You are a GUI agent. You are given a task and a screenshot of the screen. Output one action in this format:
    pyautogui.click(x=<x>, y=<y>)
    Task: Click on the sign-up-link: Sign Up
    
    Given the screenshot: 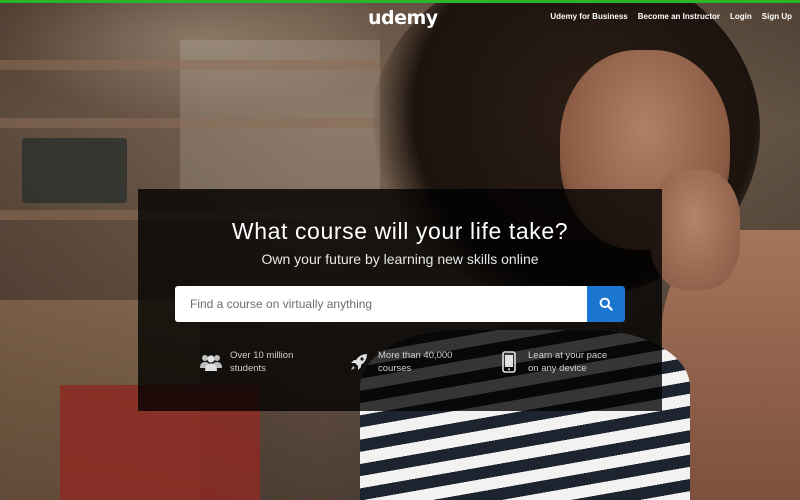 What is the action you would take?
    pyautogui.click(x=777, y=16)
    